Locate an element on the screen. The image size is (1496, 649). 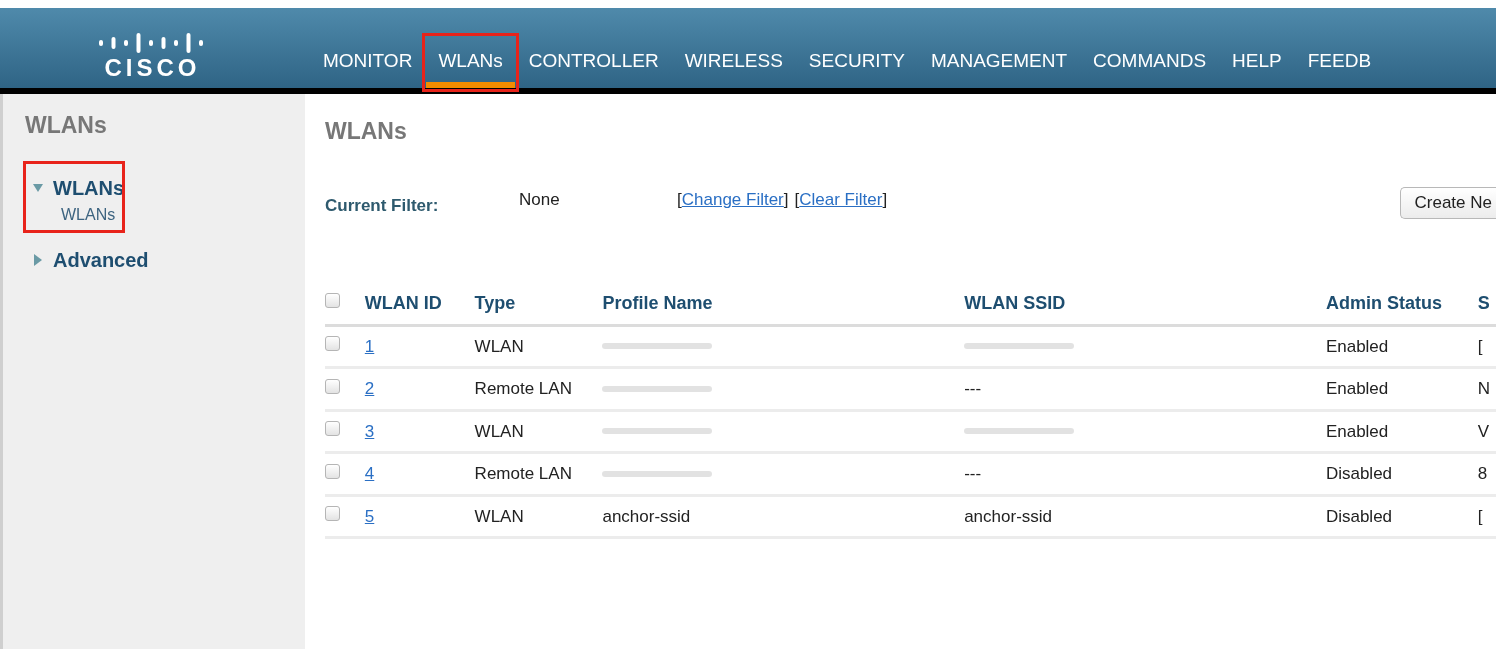
column-header: Admin Status is located at coordinates (1395, 303).